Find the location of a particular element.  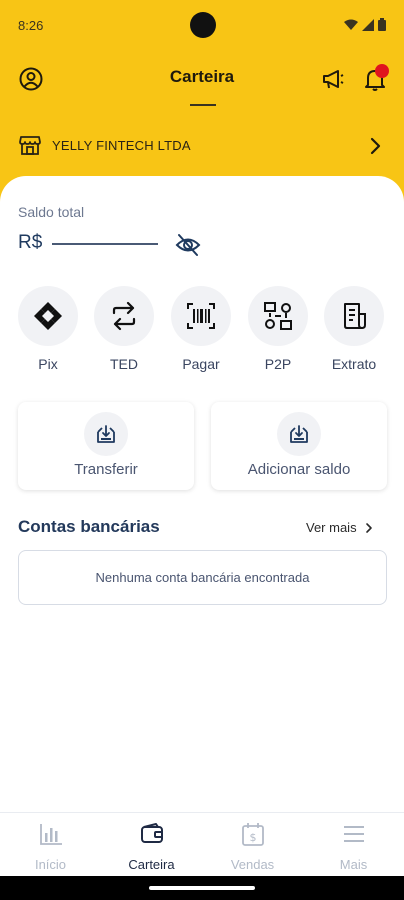

nav-label: Início is located at coordinates (50, 864).